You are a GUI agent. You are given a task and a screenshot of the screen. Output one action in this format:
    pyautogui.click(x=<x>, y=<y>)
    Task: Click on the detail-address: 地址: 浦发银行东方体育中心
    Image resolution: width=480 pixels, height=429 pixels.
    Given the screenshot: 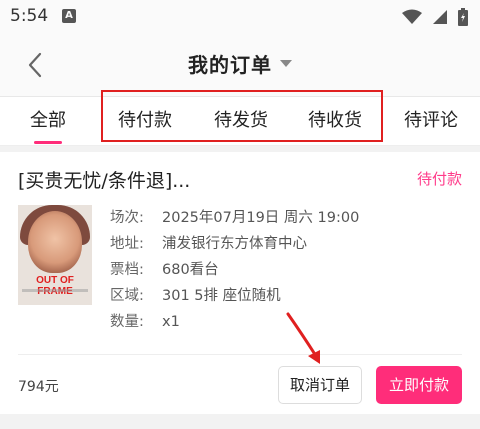 What is the action you would take?
    pyautogui.click(x=234, y=244)
    